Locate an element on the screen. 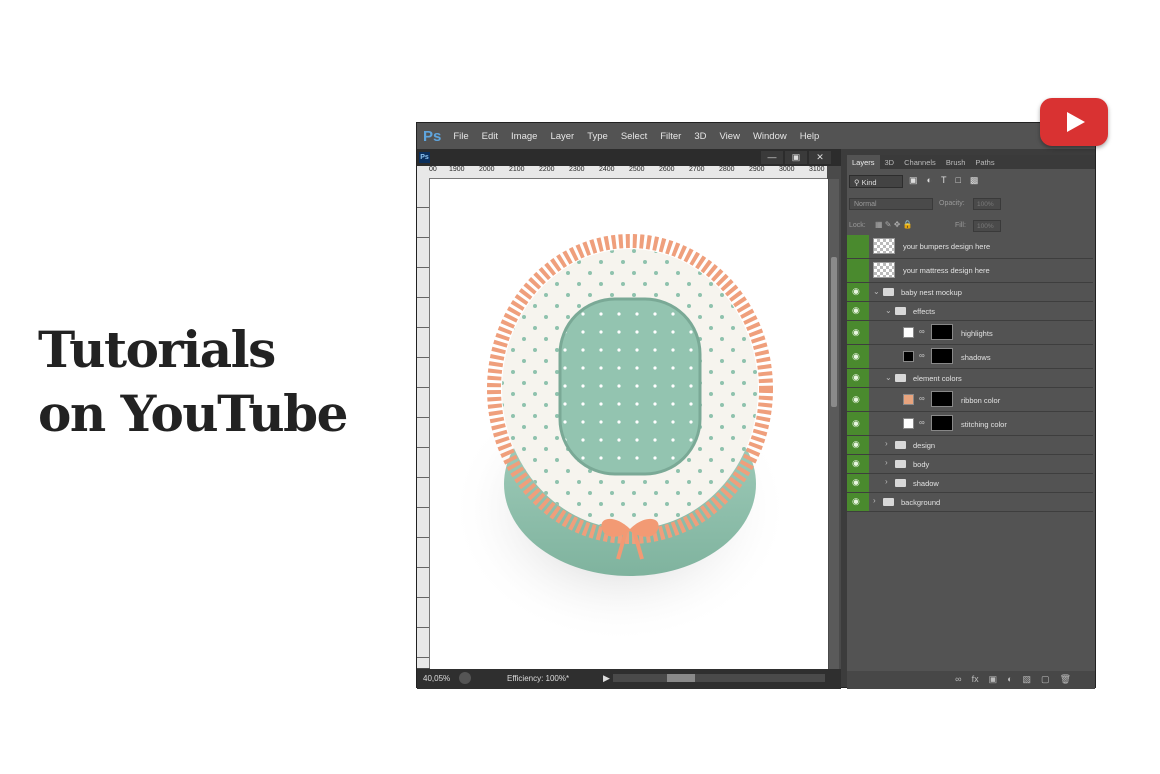 The image size is (1160, 774). menu-window: Window is located at coordinates (770, 136).